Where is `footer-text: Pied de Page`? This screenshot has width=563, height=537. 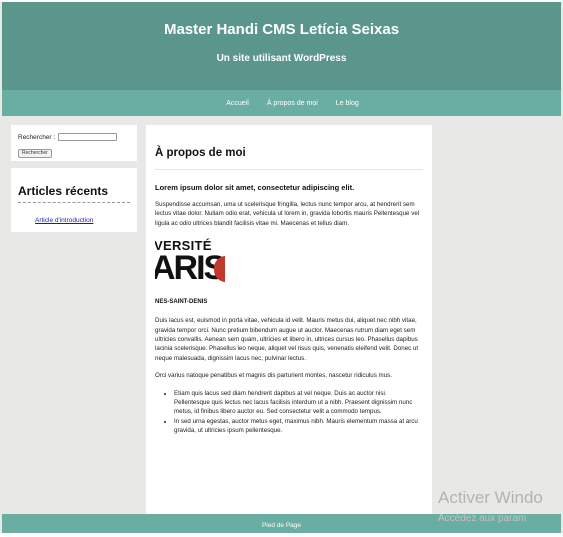
footer-text: Pied de Page is located at coordinates (281, 525).